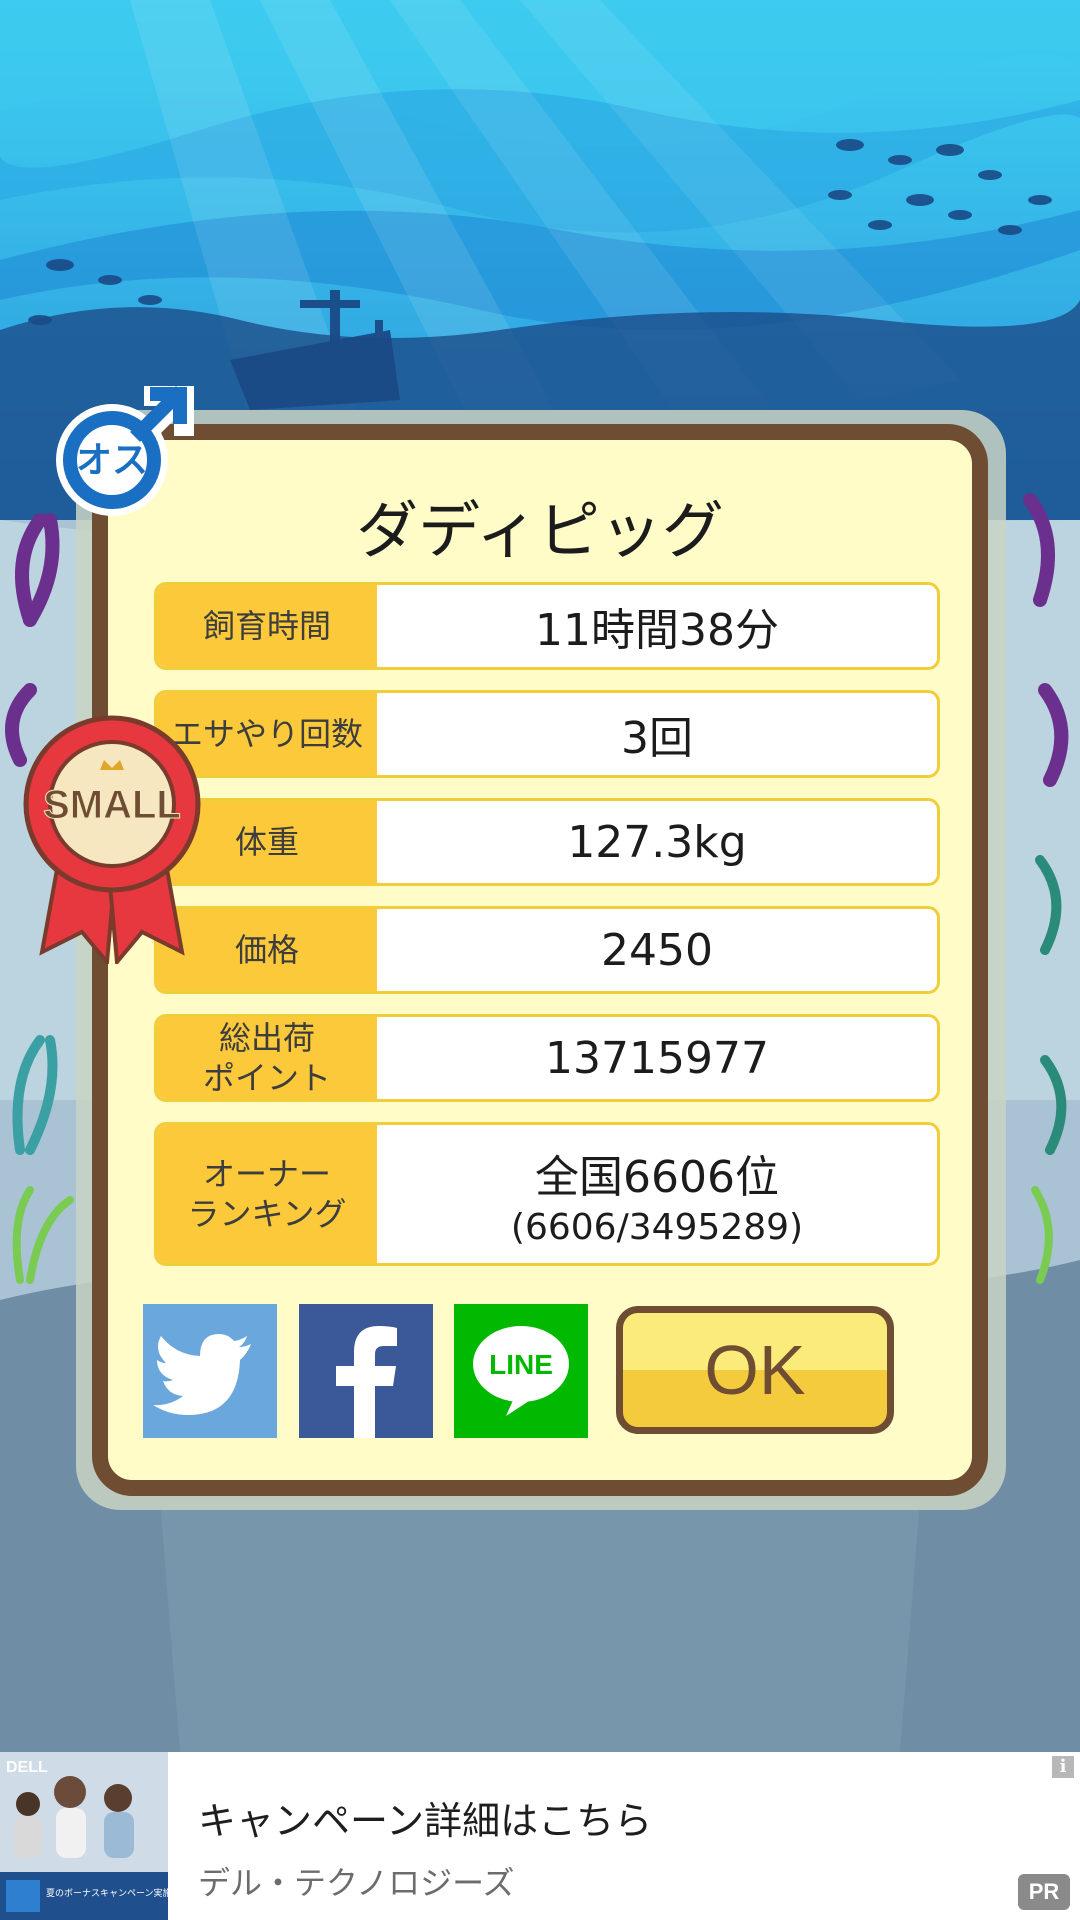 The width and height of the screenshot is (1080, 1920). What do you see at coordinates (366, 1371) in the screenshot?
I see `facebook-share-button` at bounding box center [366, 1371].